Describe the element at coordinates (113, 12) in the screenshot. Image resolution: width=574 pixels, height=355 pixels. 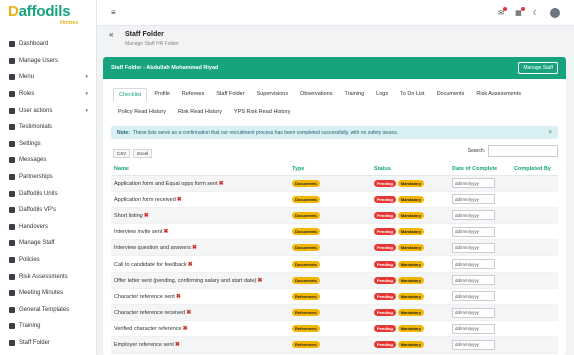
I see `menu-toggle-icon: ≡` at that location.